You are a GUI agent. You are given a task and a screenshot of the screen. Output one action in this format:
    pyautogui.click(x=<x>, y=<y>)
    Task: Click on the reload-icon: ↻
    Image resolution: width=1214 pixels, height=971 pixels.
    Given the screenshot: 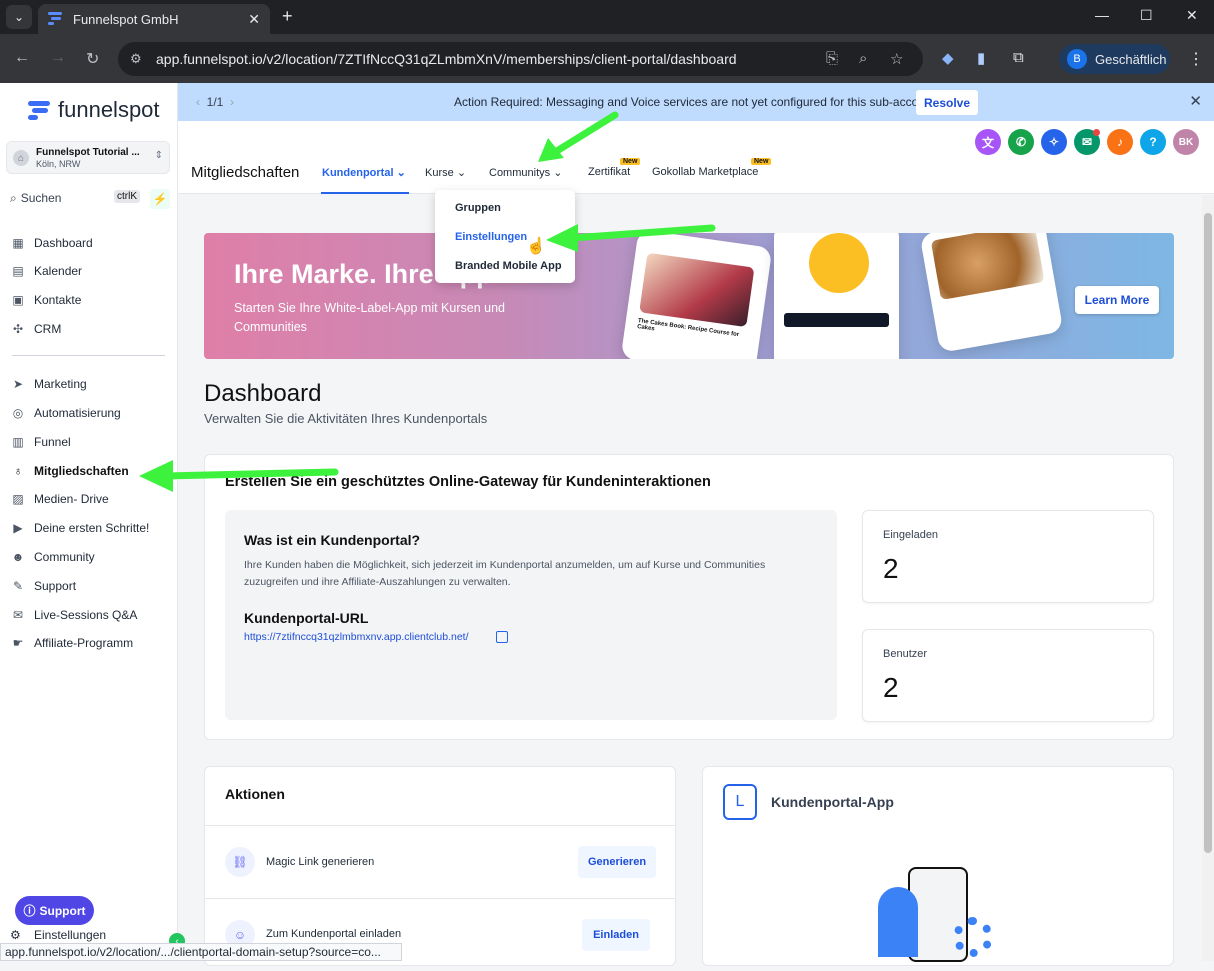 What is the action you would take?
    pyautogui.click(x=92, y=59)
    